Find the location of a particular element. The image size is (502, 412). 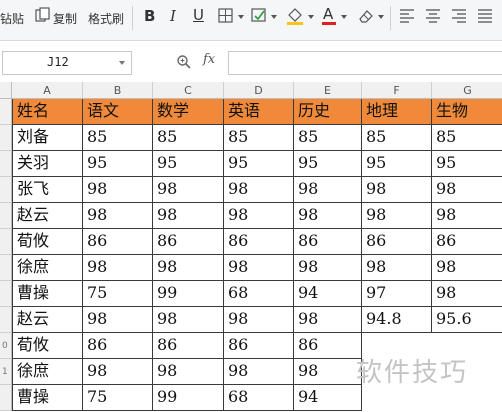

conditional-format-dropdown-icon is located at coordinates (274, 17).